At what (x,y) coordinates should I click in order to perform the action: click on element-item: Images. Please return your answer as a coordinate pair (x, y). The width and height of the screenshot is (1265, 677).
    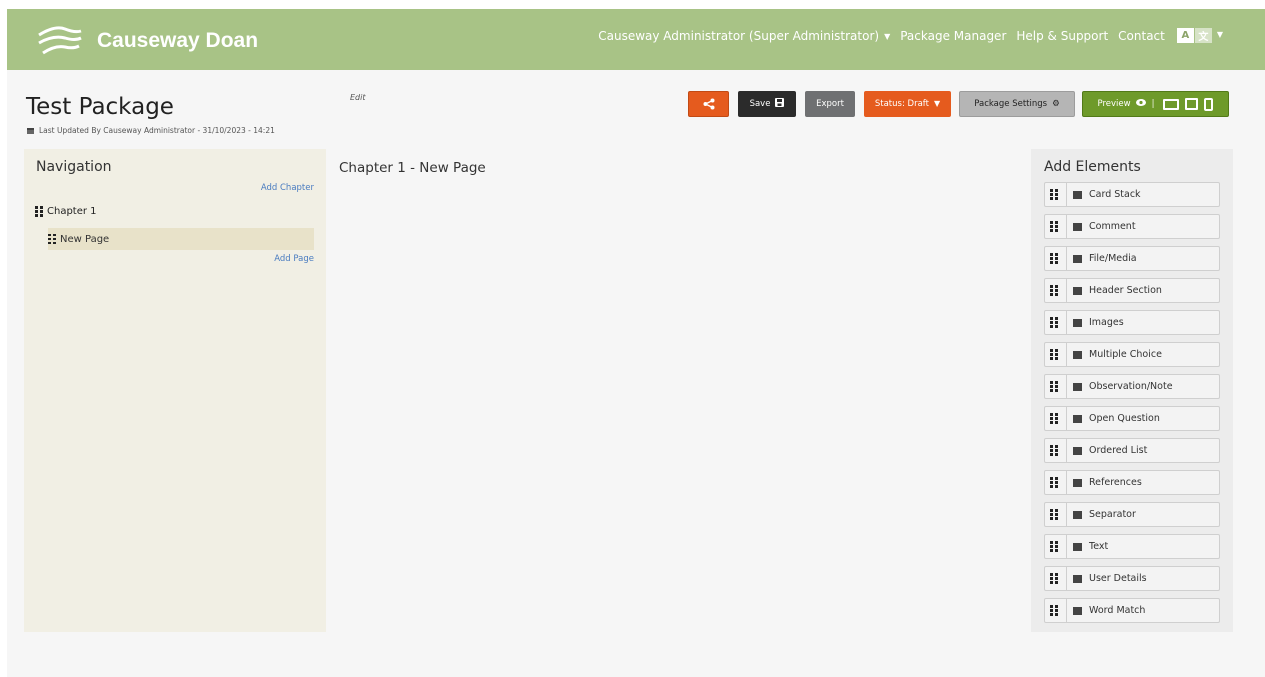
    Looking at the image, I should click on (1132, 322).